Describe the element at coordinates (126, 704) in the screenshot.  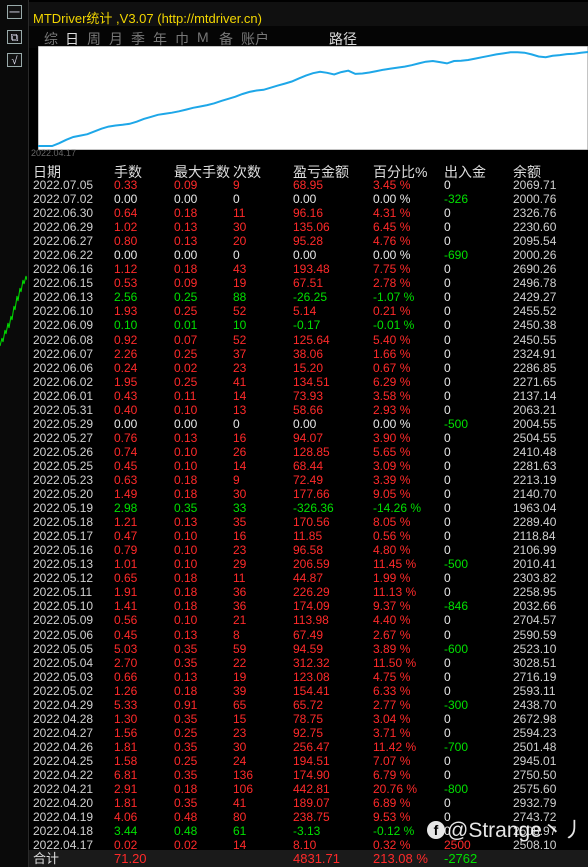
I see `cell-lots: 5.33` at that location.